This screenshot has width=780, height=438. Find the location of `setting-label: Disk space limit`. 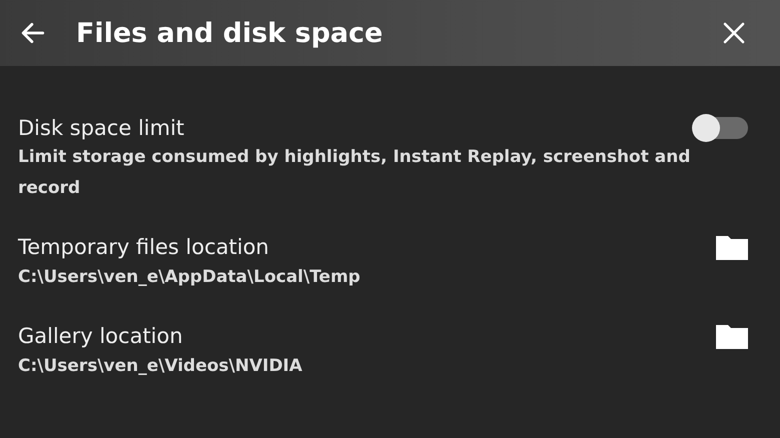

setting-label: Disk space limit is located at coordinates (101, 128).